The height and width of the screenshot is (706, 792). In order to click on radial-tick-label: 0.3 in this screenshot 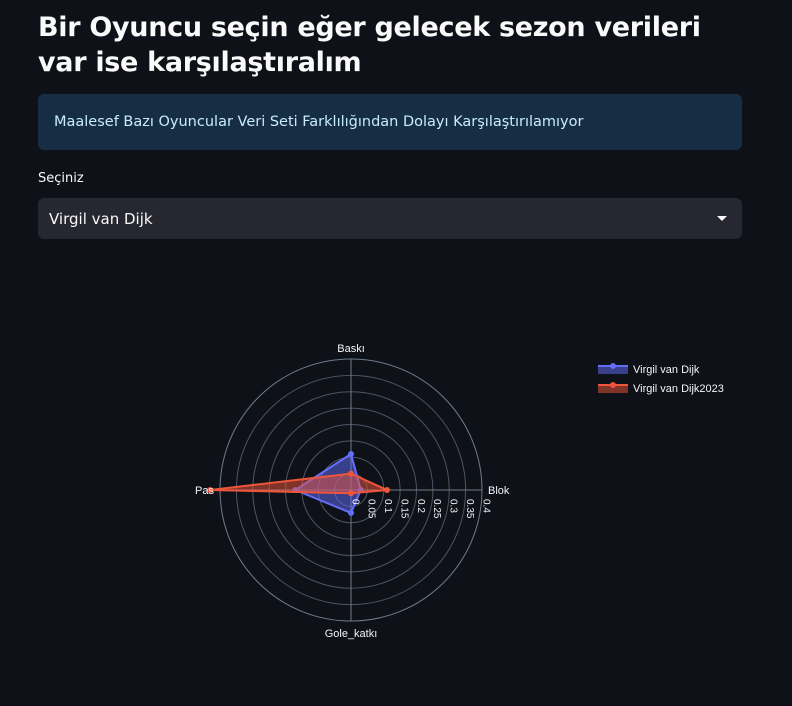, I will do `click(453, 506)`.